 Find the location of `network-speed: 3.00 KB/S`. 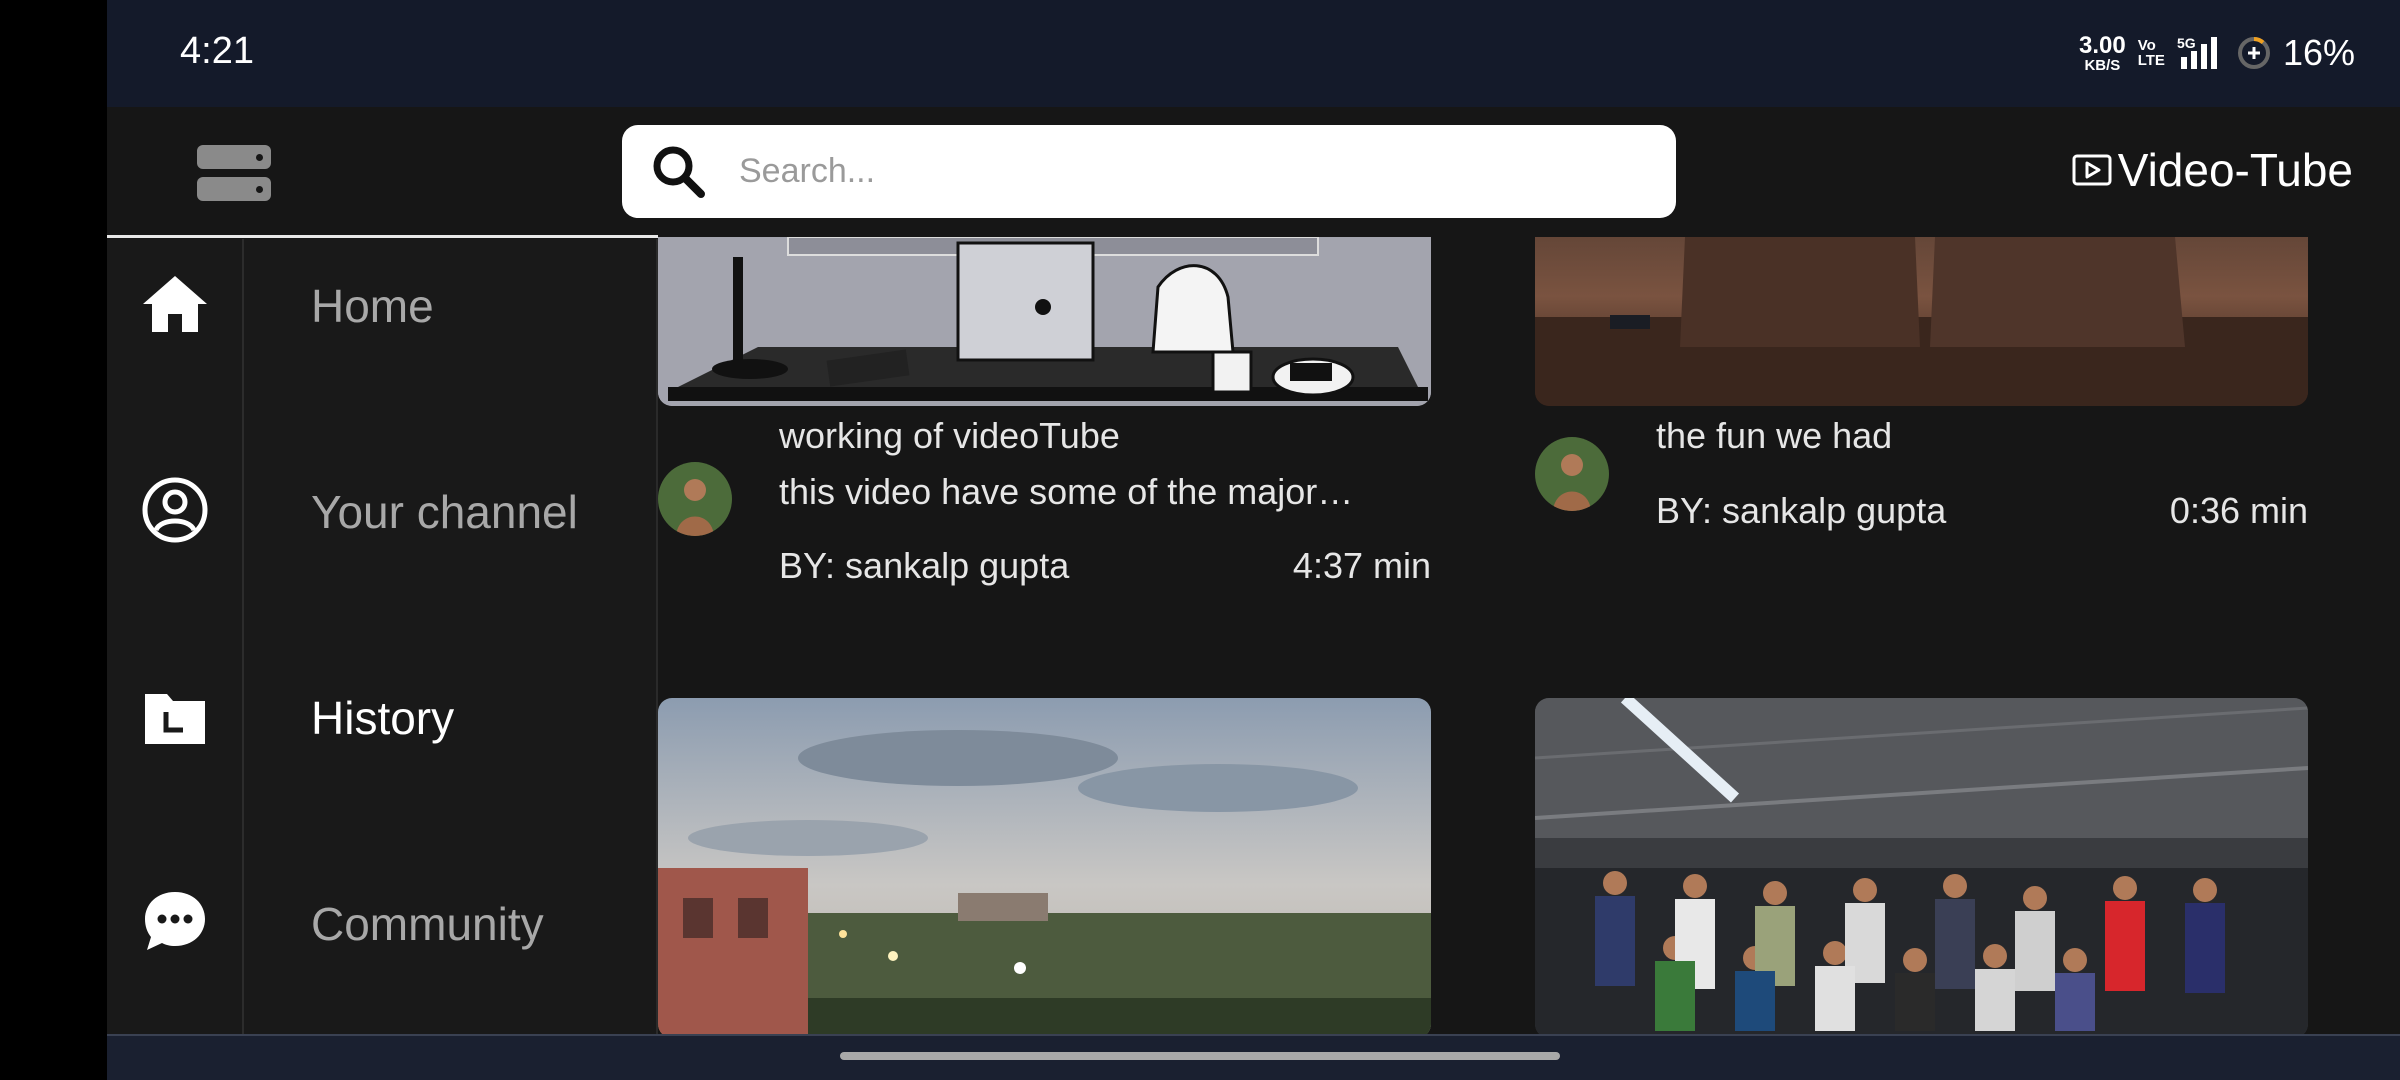

network-speed: 3.00 KB/S is located at coordinates (2102, 52).